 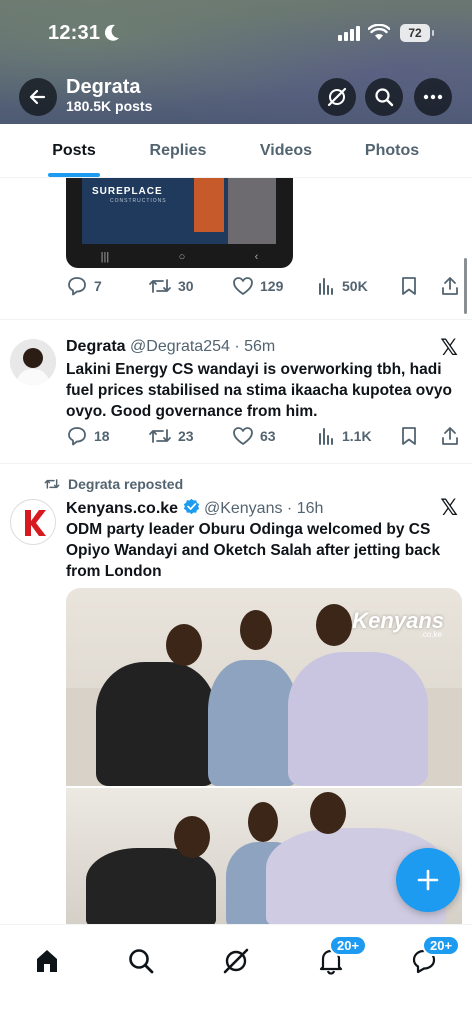 I want to click on nav-notifications: 20+, so click(x=339, y=958).